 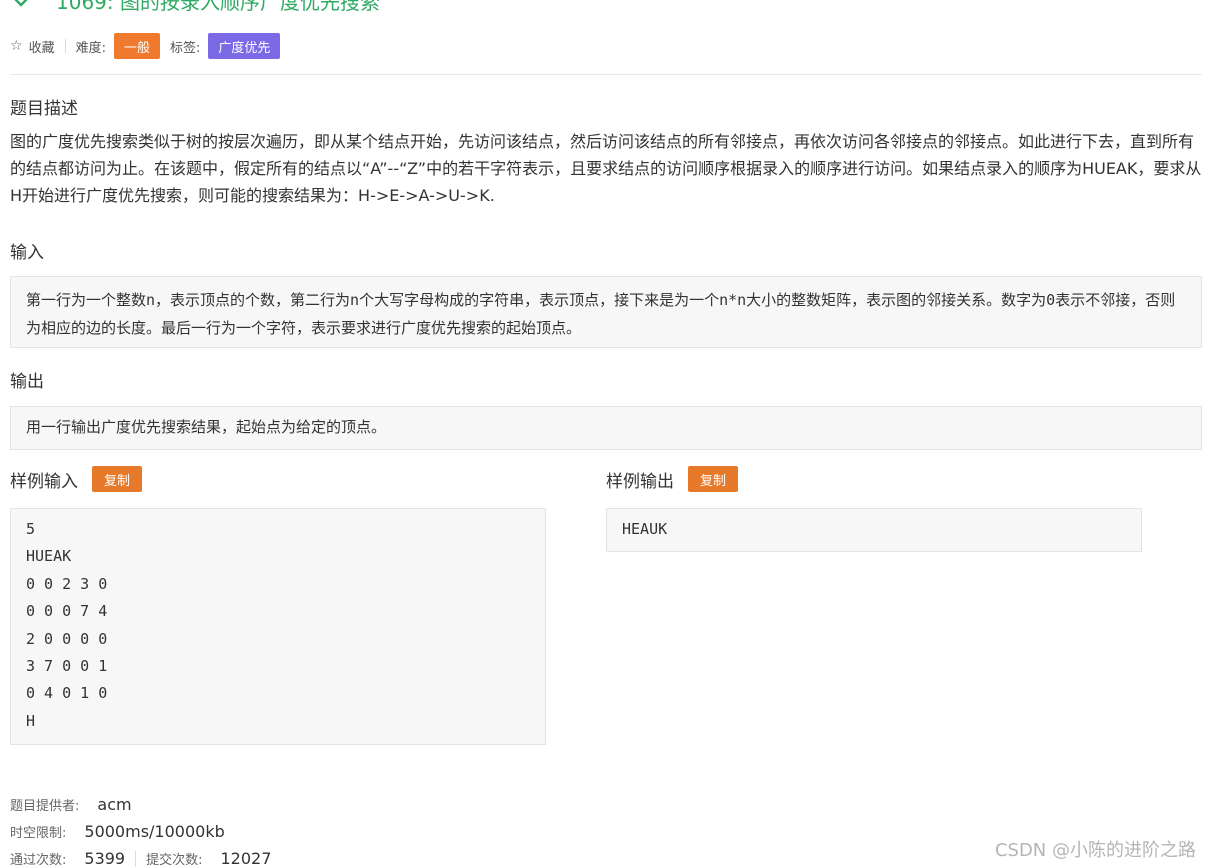 I want to click on input-heading: 输入, so click(x=27, y=253).